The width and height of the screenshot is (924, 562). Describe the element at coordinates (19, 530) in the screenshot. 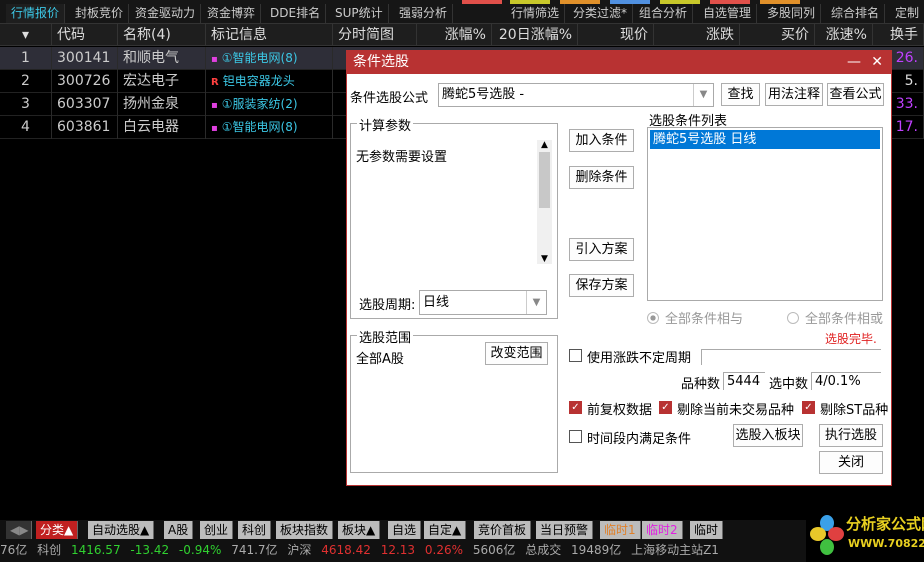

I see `scroll-arrows-icon: ◀▶` at that location.